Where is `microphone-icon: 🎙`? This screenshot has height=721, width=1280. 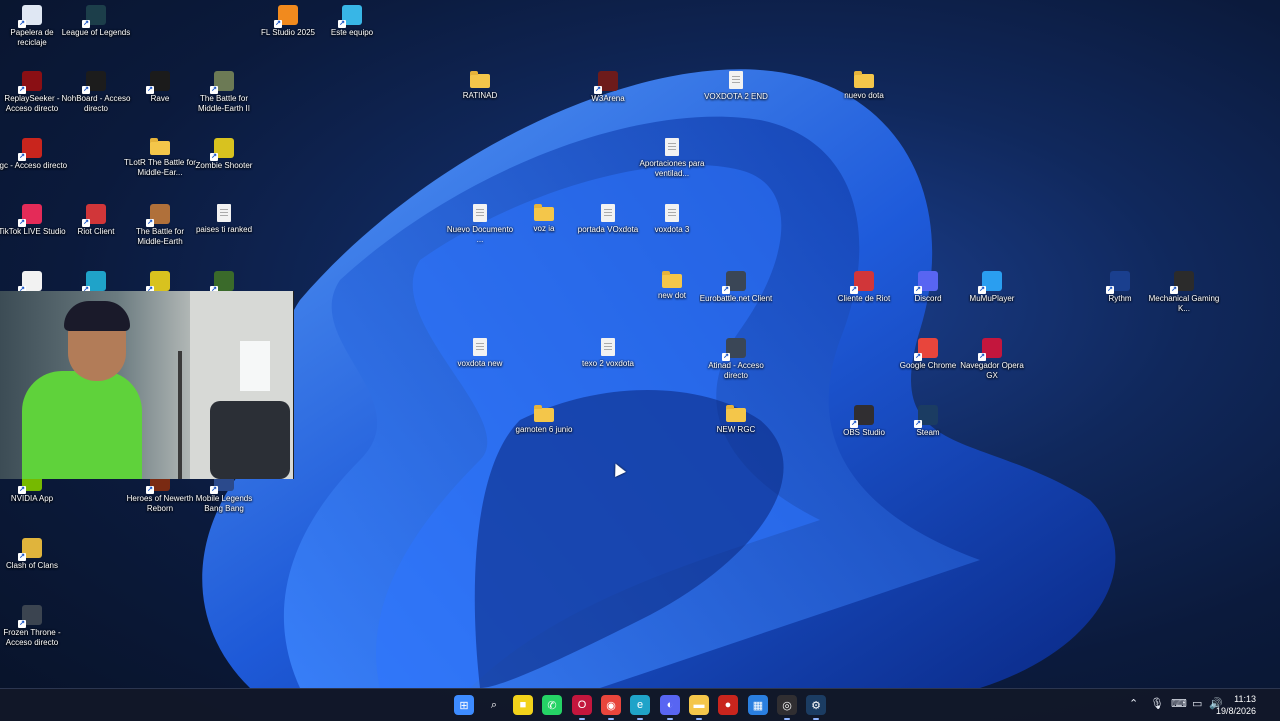
microphone-icon: 🎙 is located at coordinates (1157, 703).